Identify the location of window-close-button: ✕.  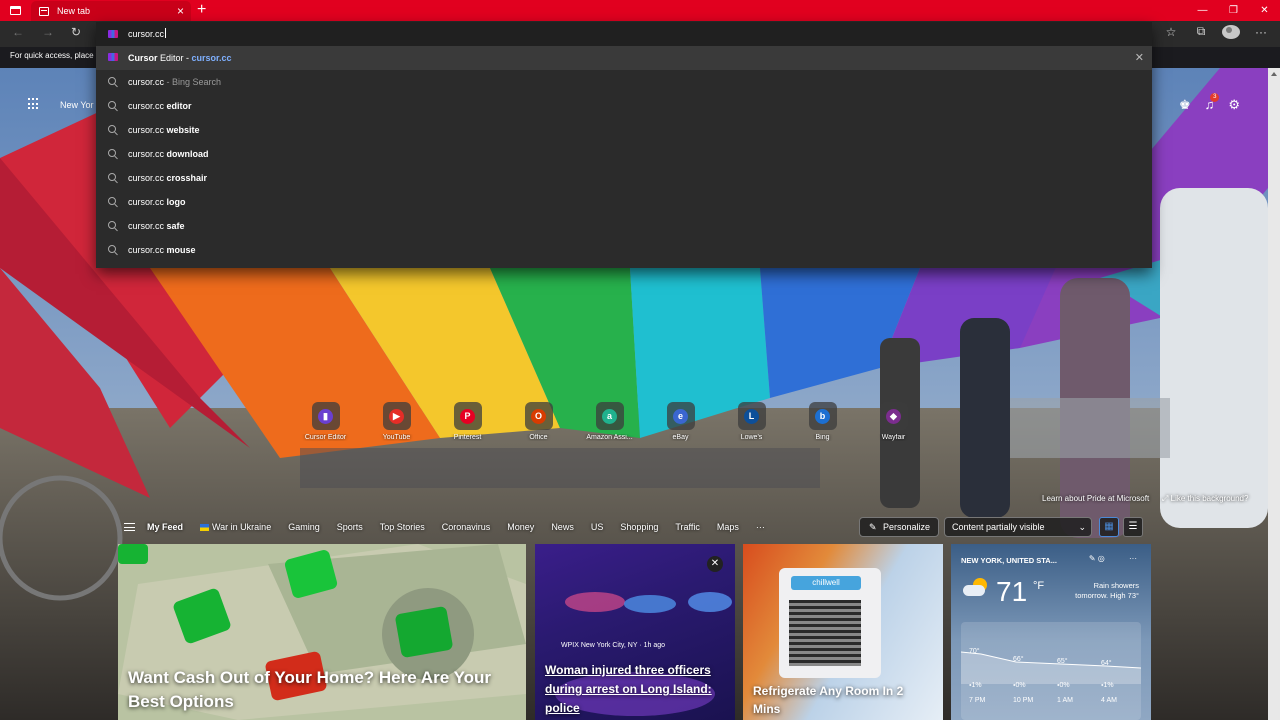
(1264, 10).